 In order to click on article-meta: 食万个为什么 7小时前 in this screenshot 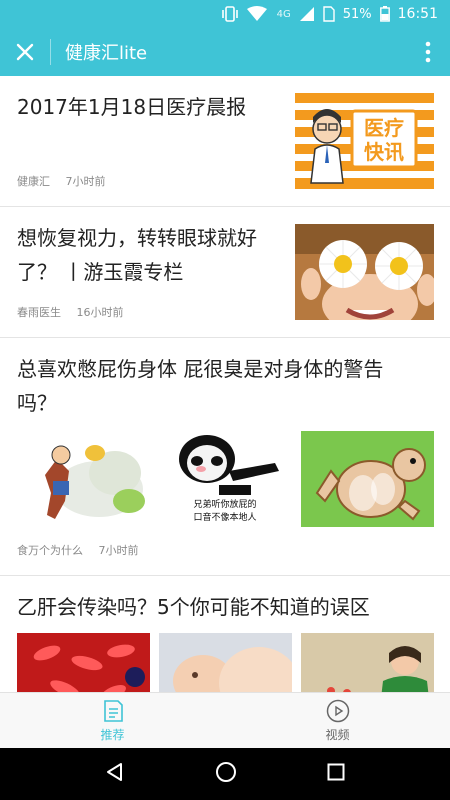, I will do `click(78, 550)`.